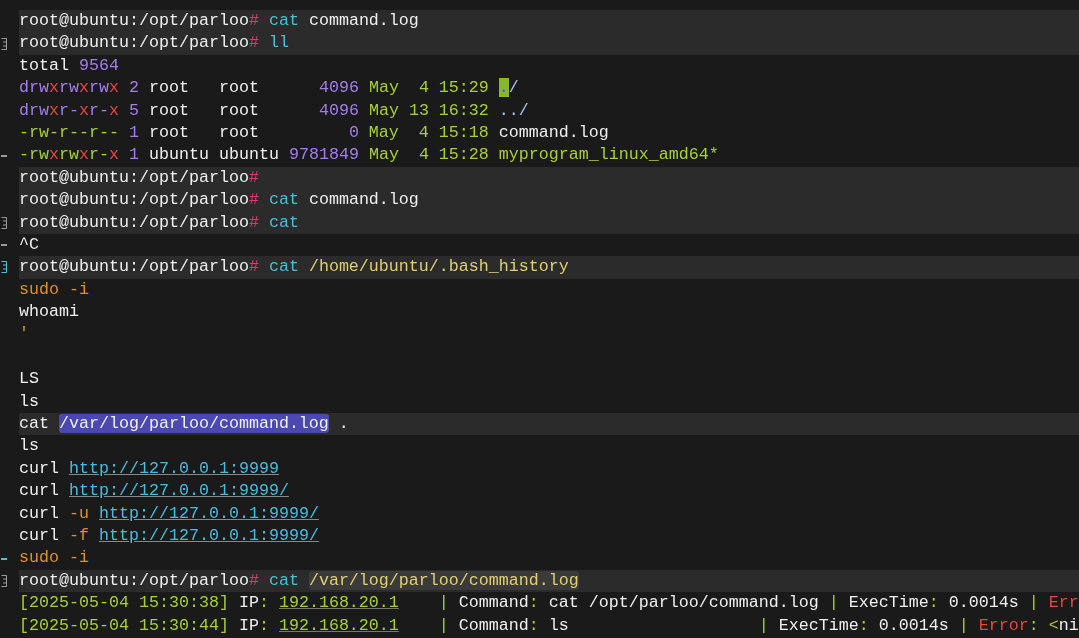  Describe the element at coordinates (29, 244) in the screenshot. I see `terminal-line: ^C` at that location.